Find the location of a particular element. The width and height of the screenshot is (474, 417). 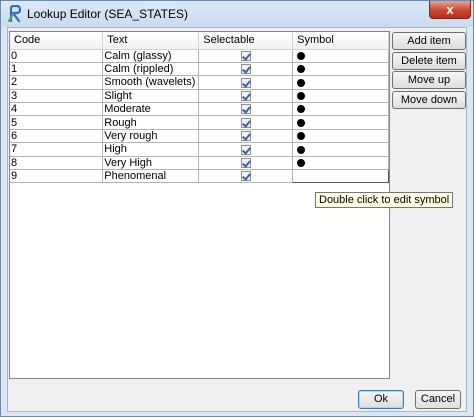

cell-text: Calm (rippled) is located at coordinates (151, 69).